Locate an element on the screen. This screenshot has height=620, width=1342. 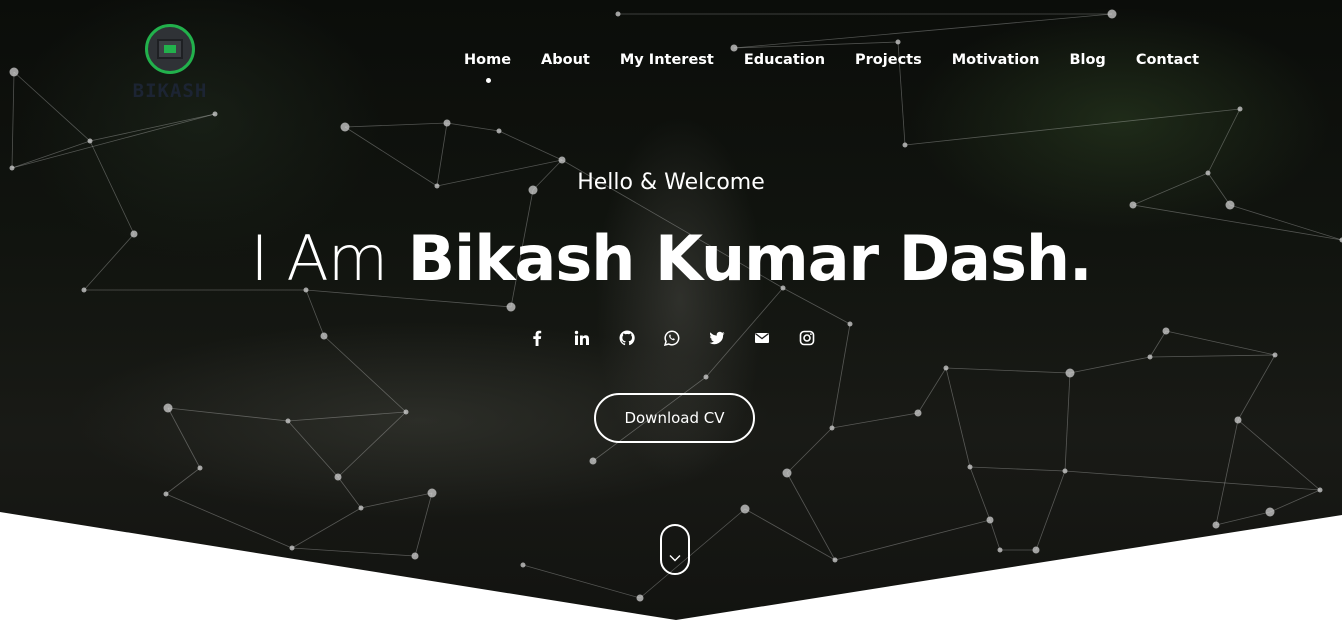
social-links is located at coordinates (672, 338).